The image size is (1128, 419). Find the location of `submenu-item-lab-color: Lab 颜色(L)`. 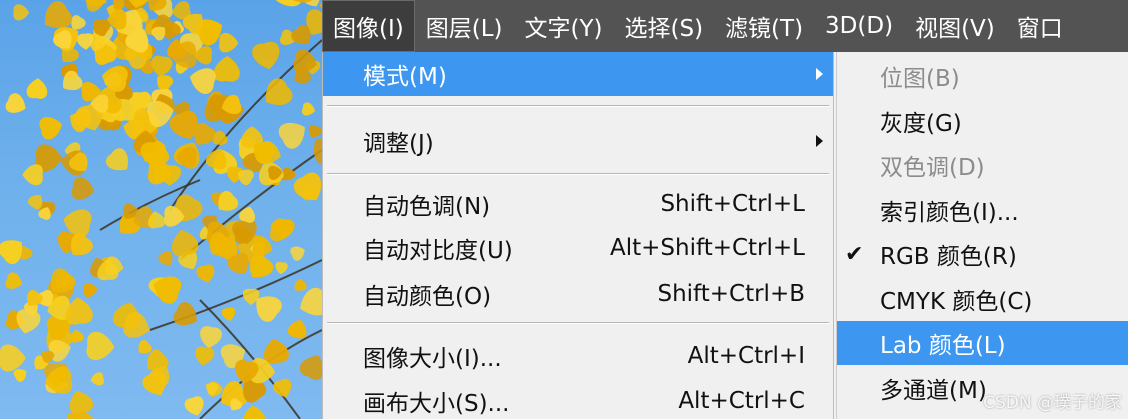

submenu-item-lab-color: Lab 颜色(L) is located at coordinates (982, 343).